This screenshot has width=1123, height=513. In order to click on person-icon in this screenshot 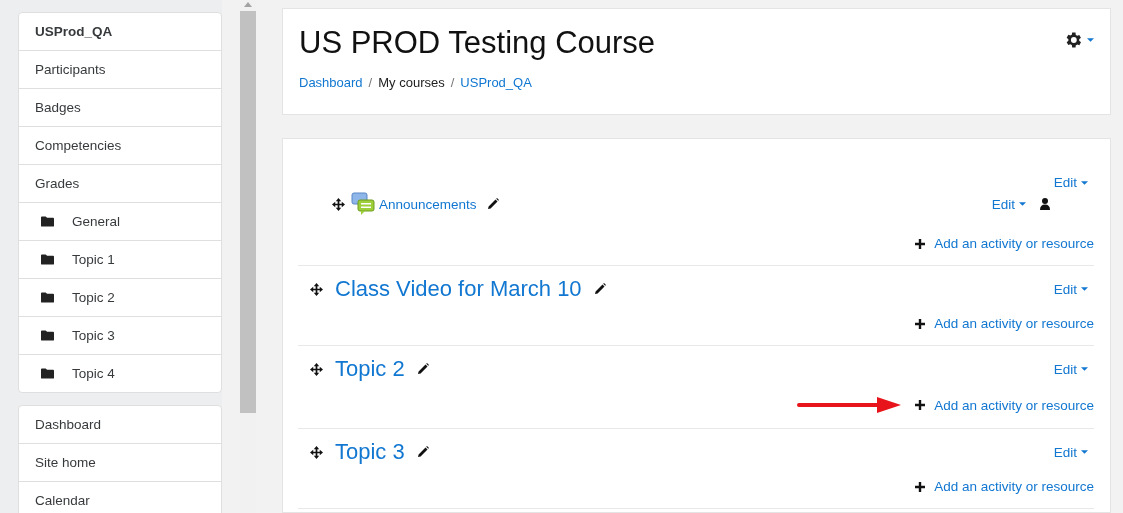, I will do `click(1045, 204)`.